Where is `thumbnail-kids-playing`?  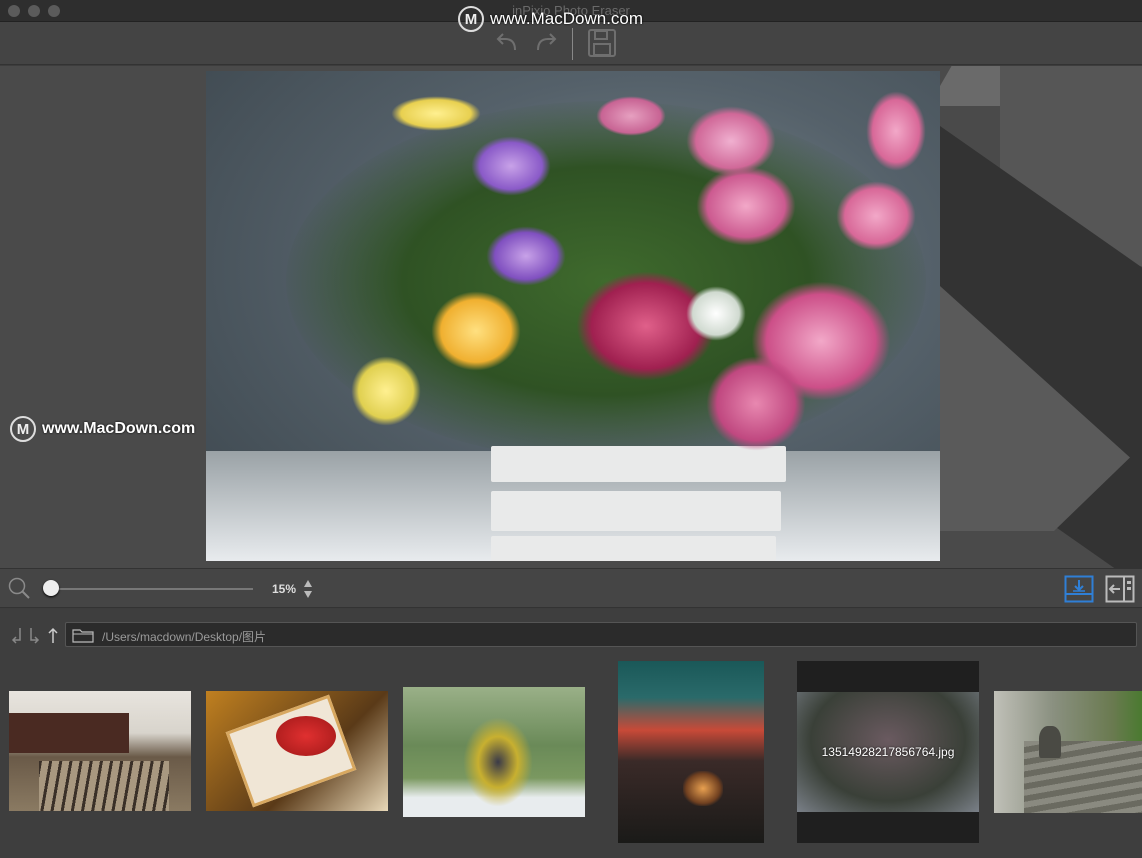
thumbnail-kids-playing is located at coordinates (494, 752).